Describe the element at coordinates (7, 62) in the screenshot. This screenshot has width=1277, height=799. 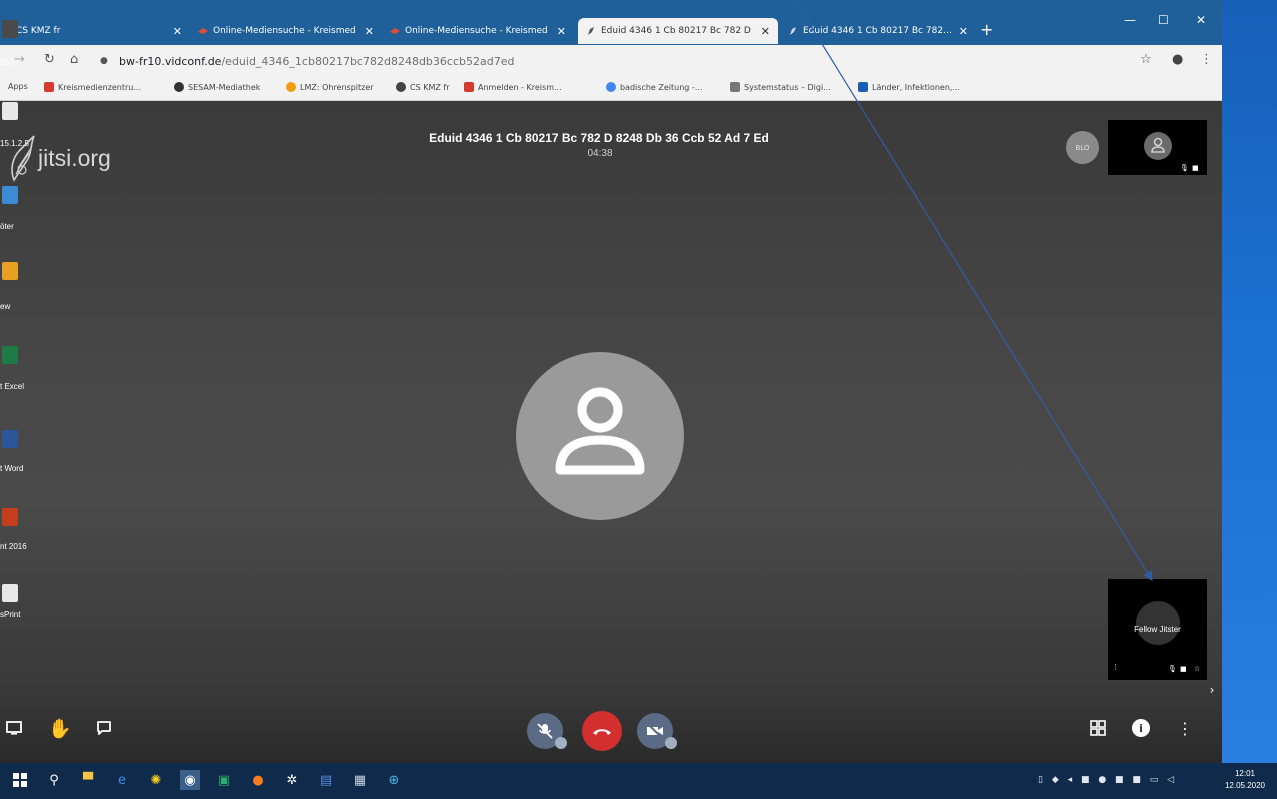
I see `desktop-item-label: 552` at that location.